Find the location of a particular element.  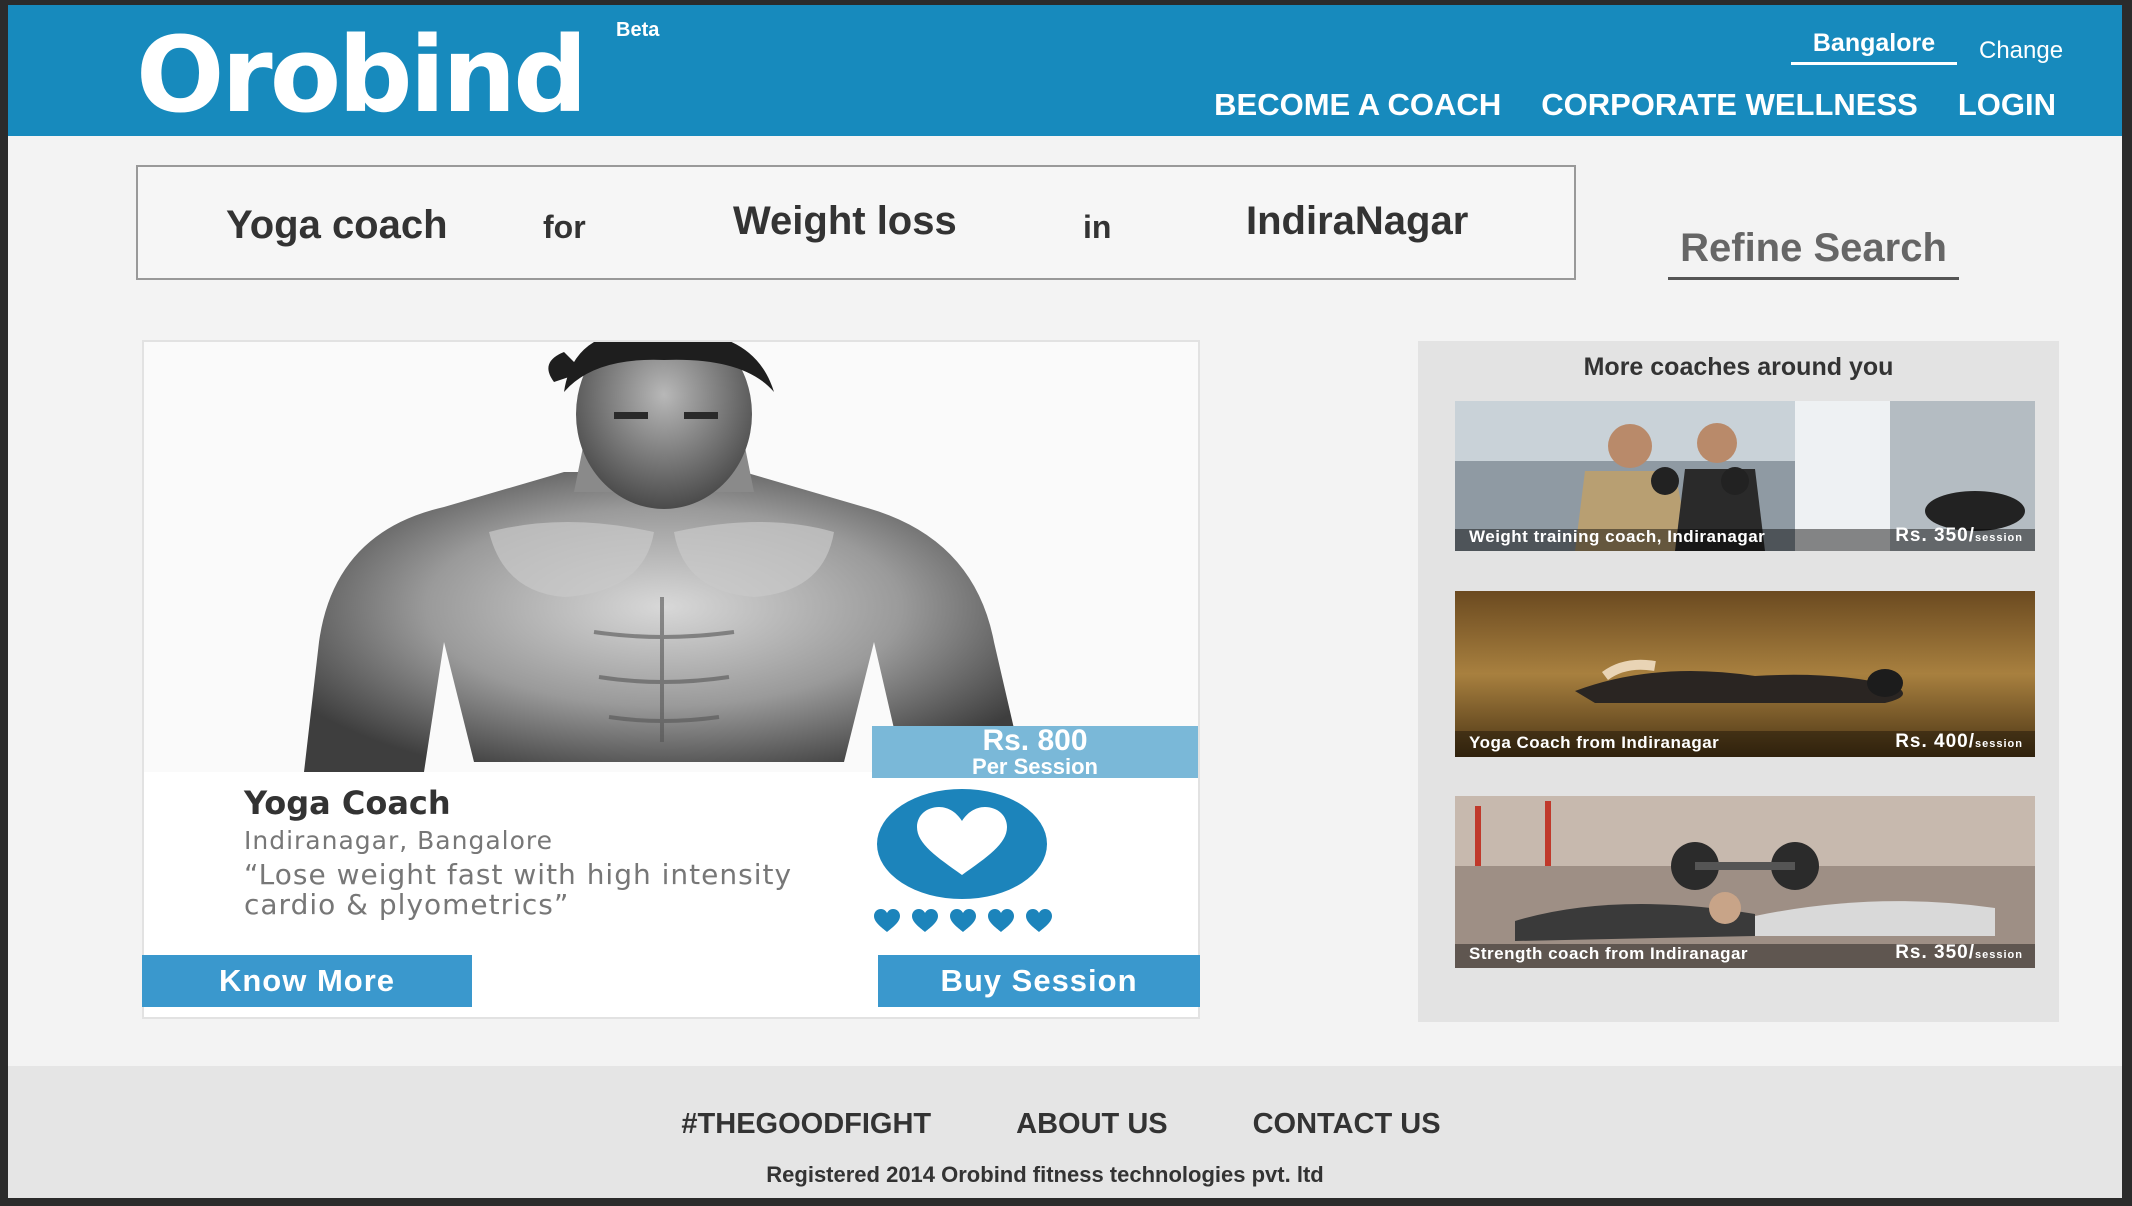

coach-location: Indiranagar, Bangalore is located at coordinates (399, 840).